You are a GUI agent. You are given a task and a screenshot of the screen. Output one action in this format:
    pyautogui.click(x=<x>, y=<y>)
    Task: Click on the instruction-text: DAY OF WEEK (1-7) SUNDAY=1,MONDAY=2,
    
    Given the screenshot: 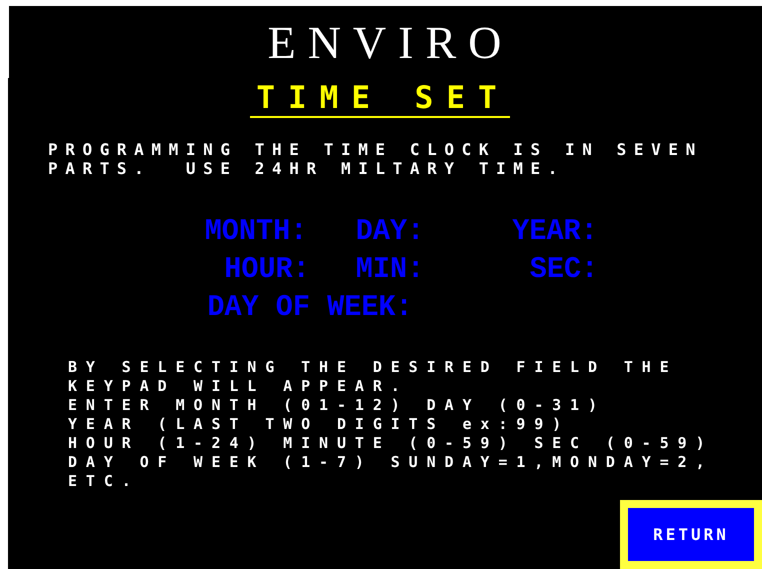 What is the action you would take?
    pyautogui.click(x=391, y=462)
    